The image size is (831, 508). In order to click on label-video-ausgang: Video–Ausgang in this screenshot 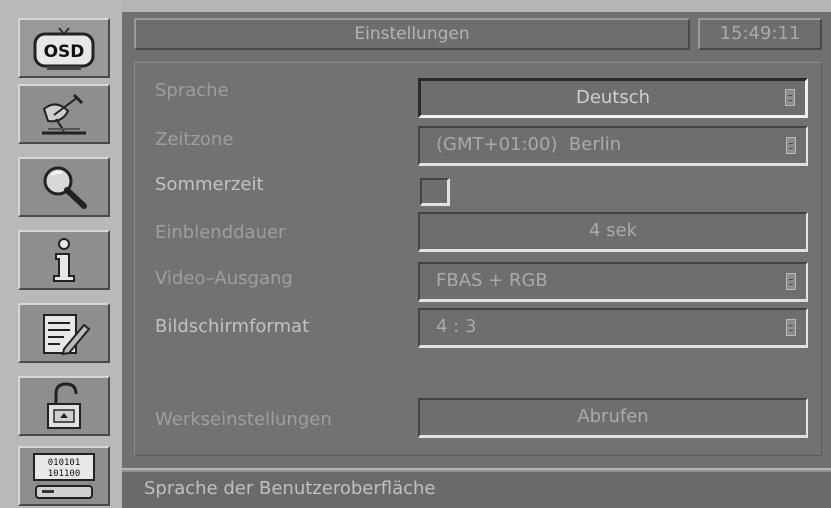, I will do `click(224, 278)`.